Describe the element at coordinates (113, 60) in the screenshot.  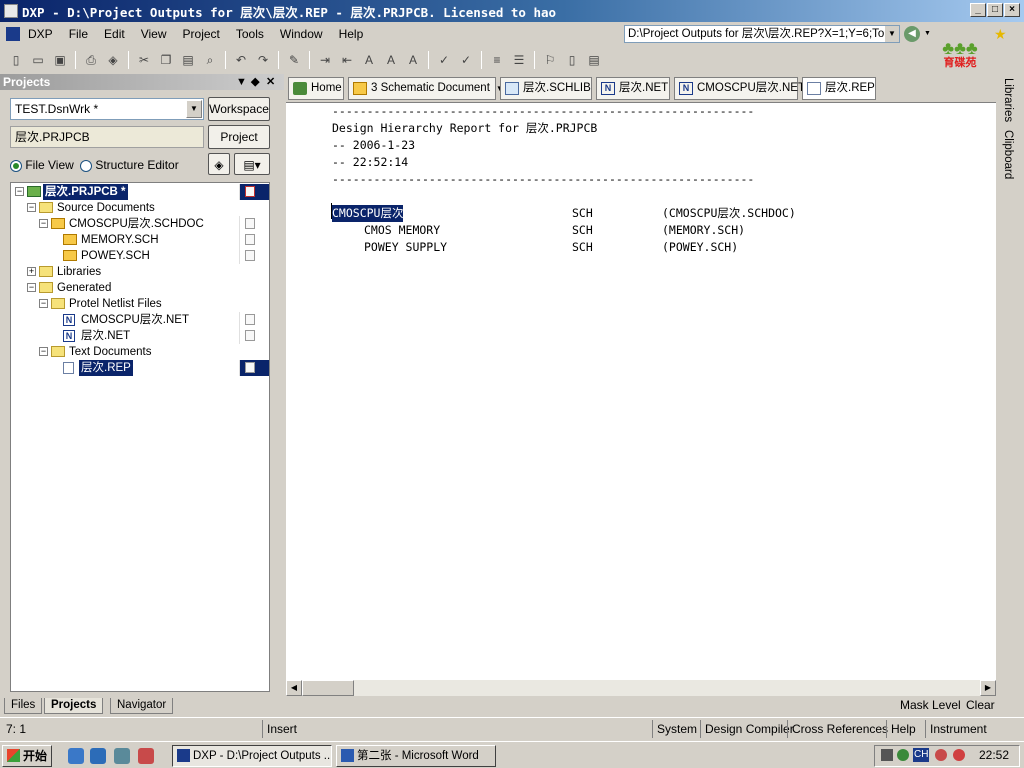
I see `layers-icon: ◈` at that location.